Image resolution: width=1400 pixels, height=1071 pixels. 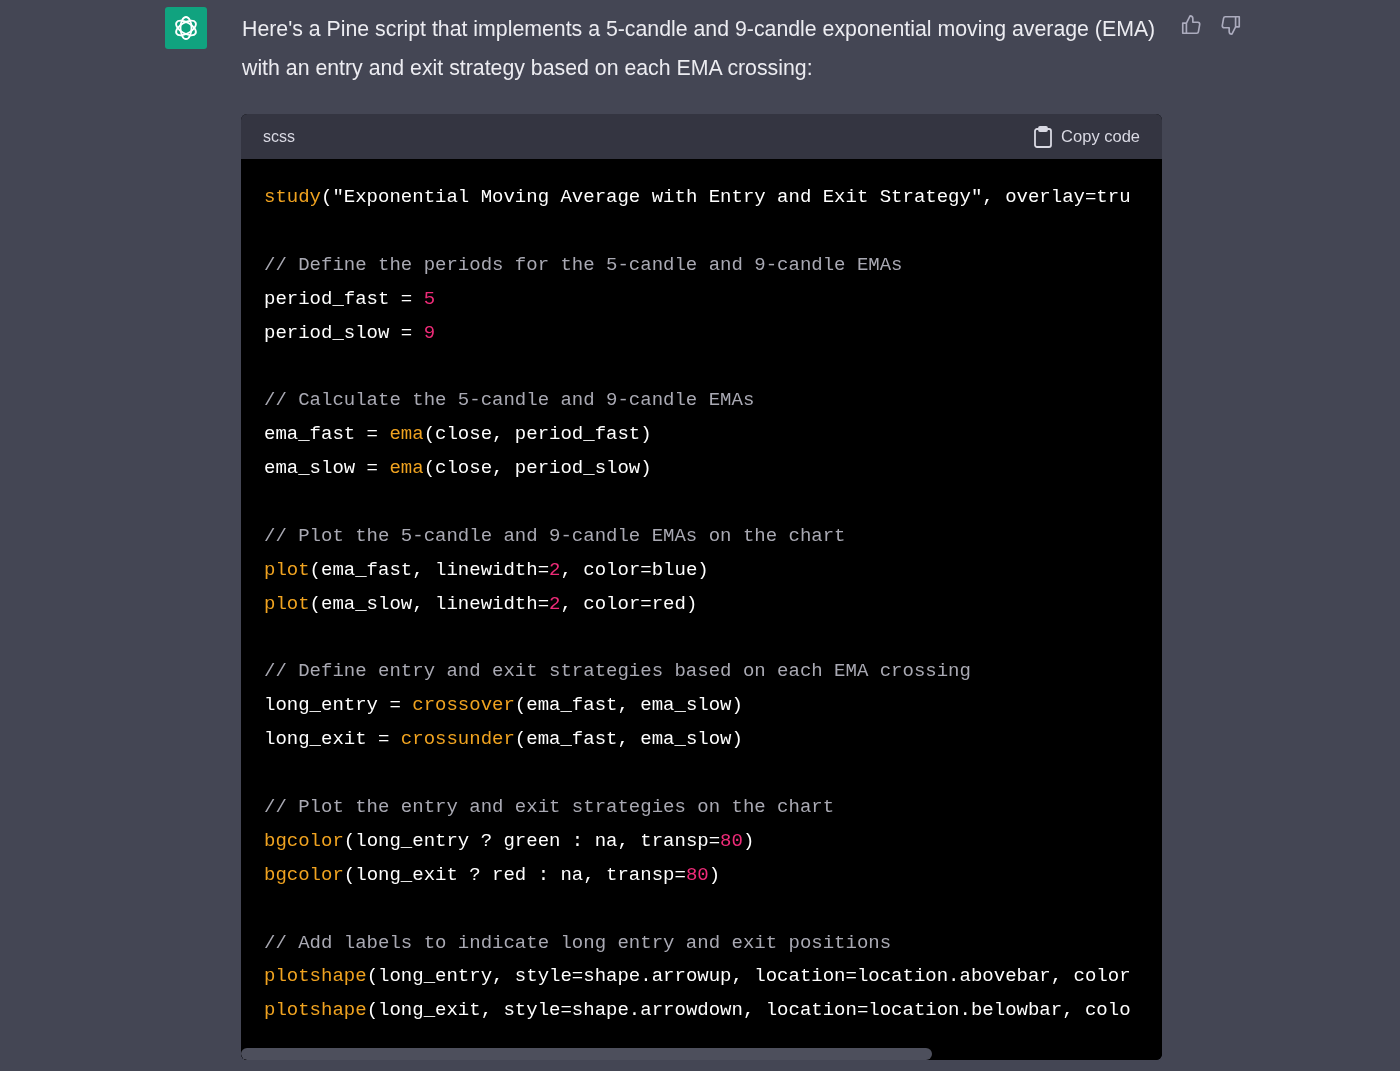 What do you see at coordinates (1043, 136) in the screenshot?
I see `clipboard-icon` at bounding box center [1043, 136].